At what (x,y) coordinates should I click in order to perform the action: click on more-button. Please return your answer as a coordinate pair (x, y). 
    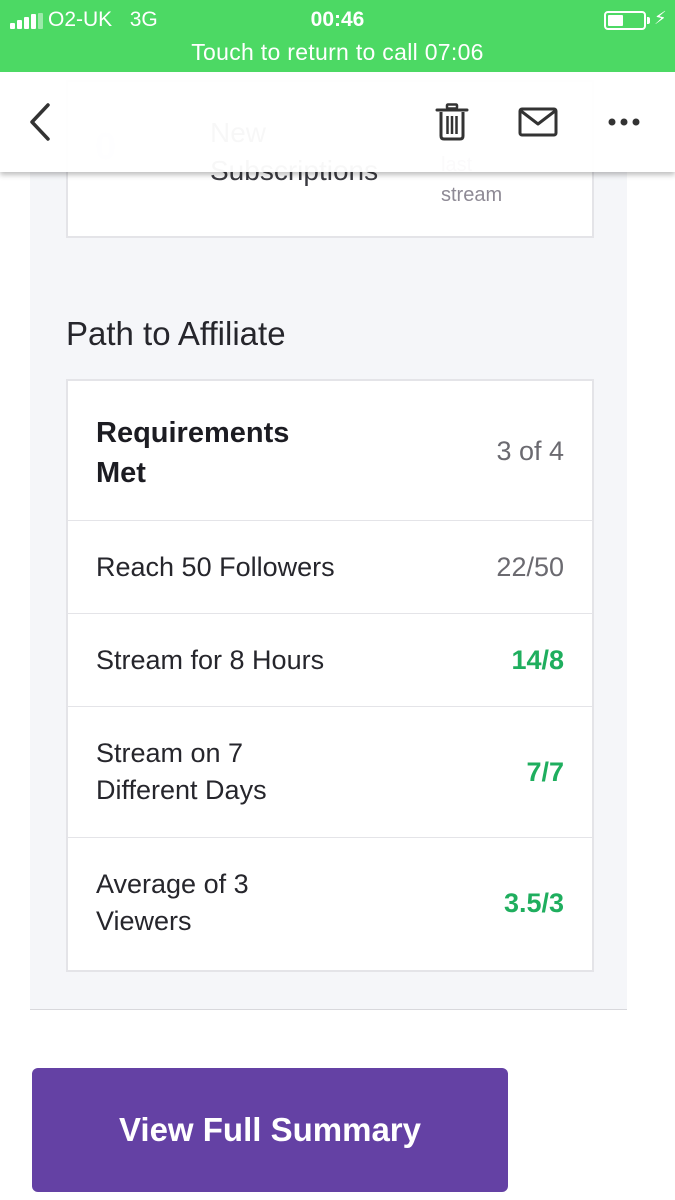
    Looking at the image, I should click on (624, 122).